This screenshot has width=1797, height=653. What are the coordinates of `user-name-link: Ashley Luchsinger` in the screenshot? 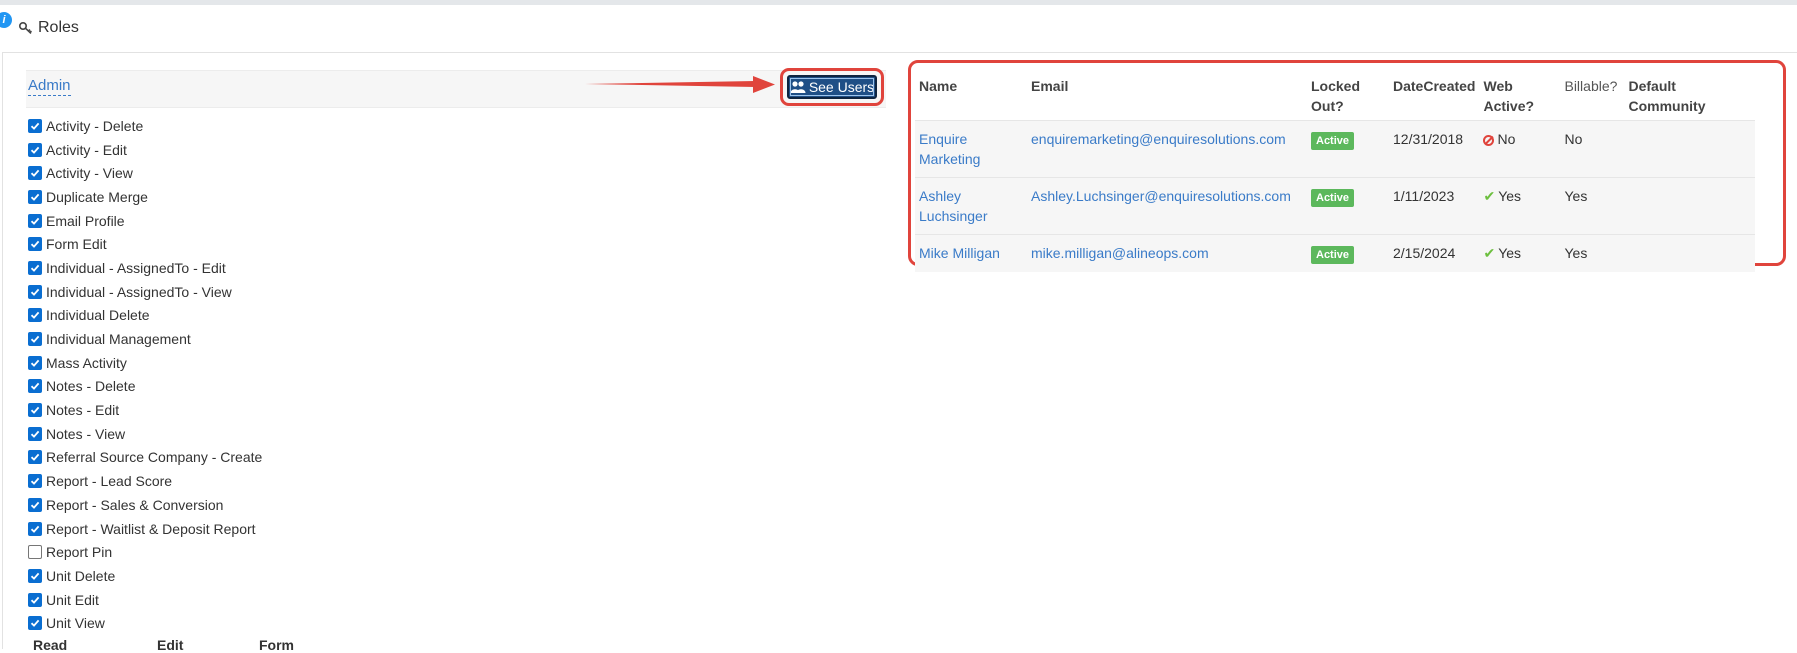 It's located at (971, 206).